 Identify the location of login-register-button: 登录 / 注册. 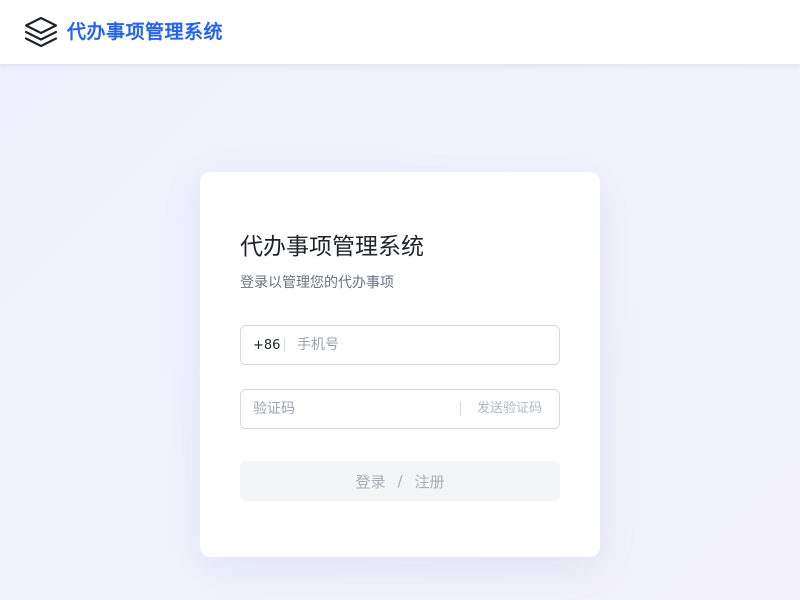
(400, 481).